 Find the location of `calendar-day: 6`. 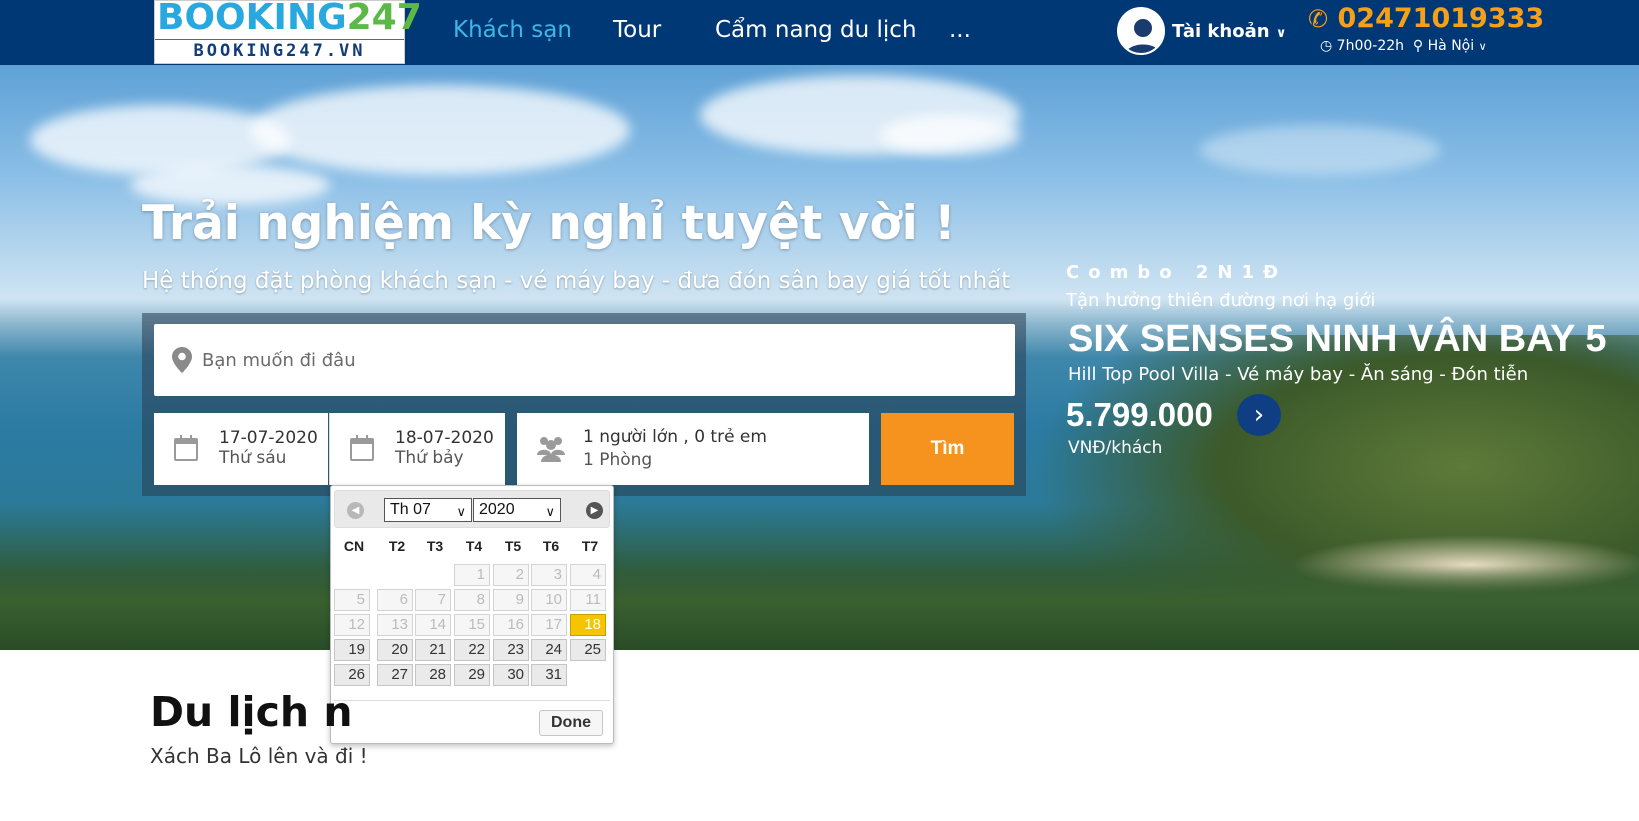

calendar-day: 6 is located at coordinates (395, 600).